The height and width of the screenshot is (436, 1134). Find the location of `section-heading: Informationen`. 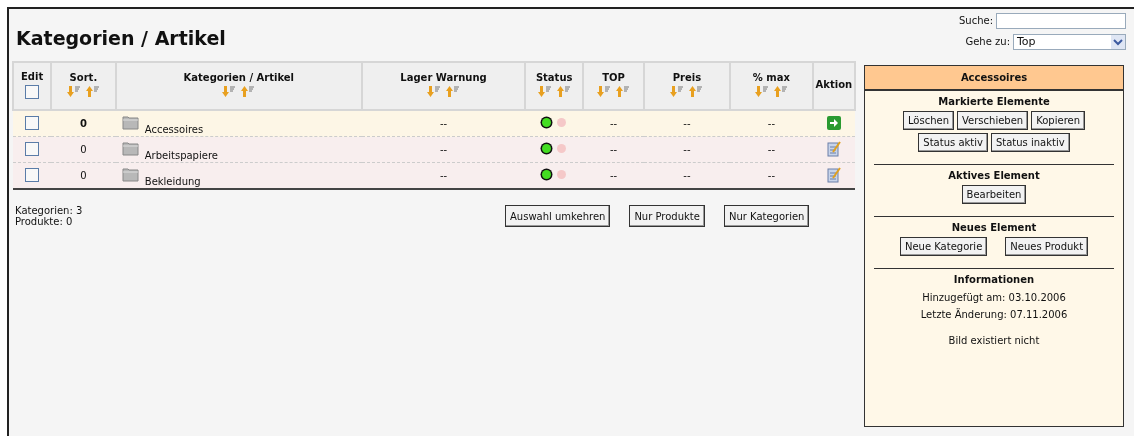

section-heading: Informationen is located at coordinates (994, 279).